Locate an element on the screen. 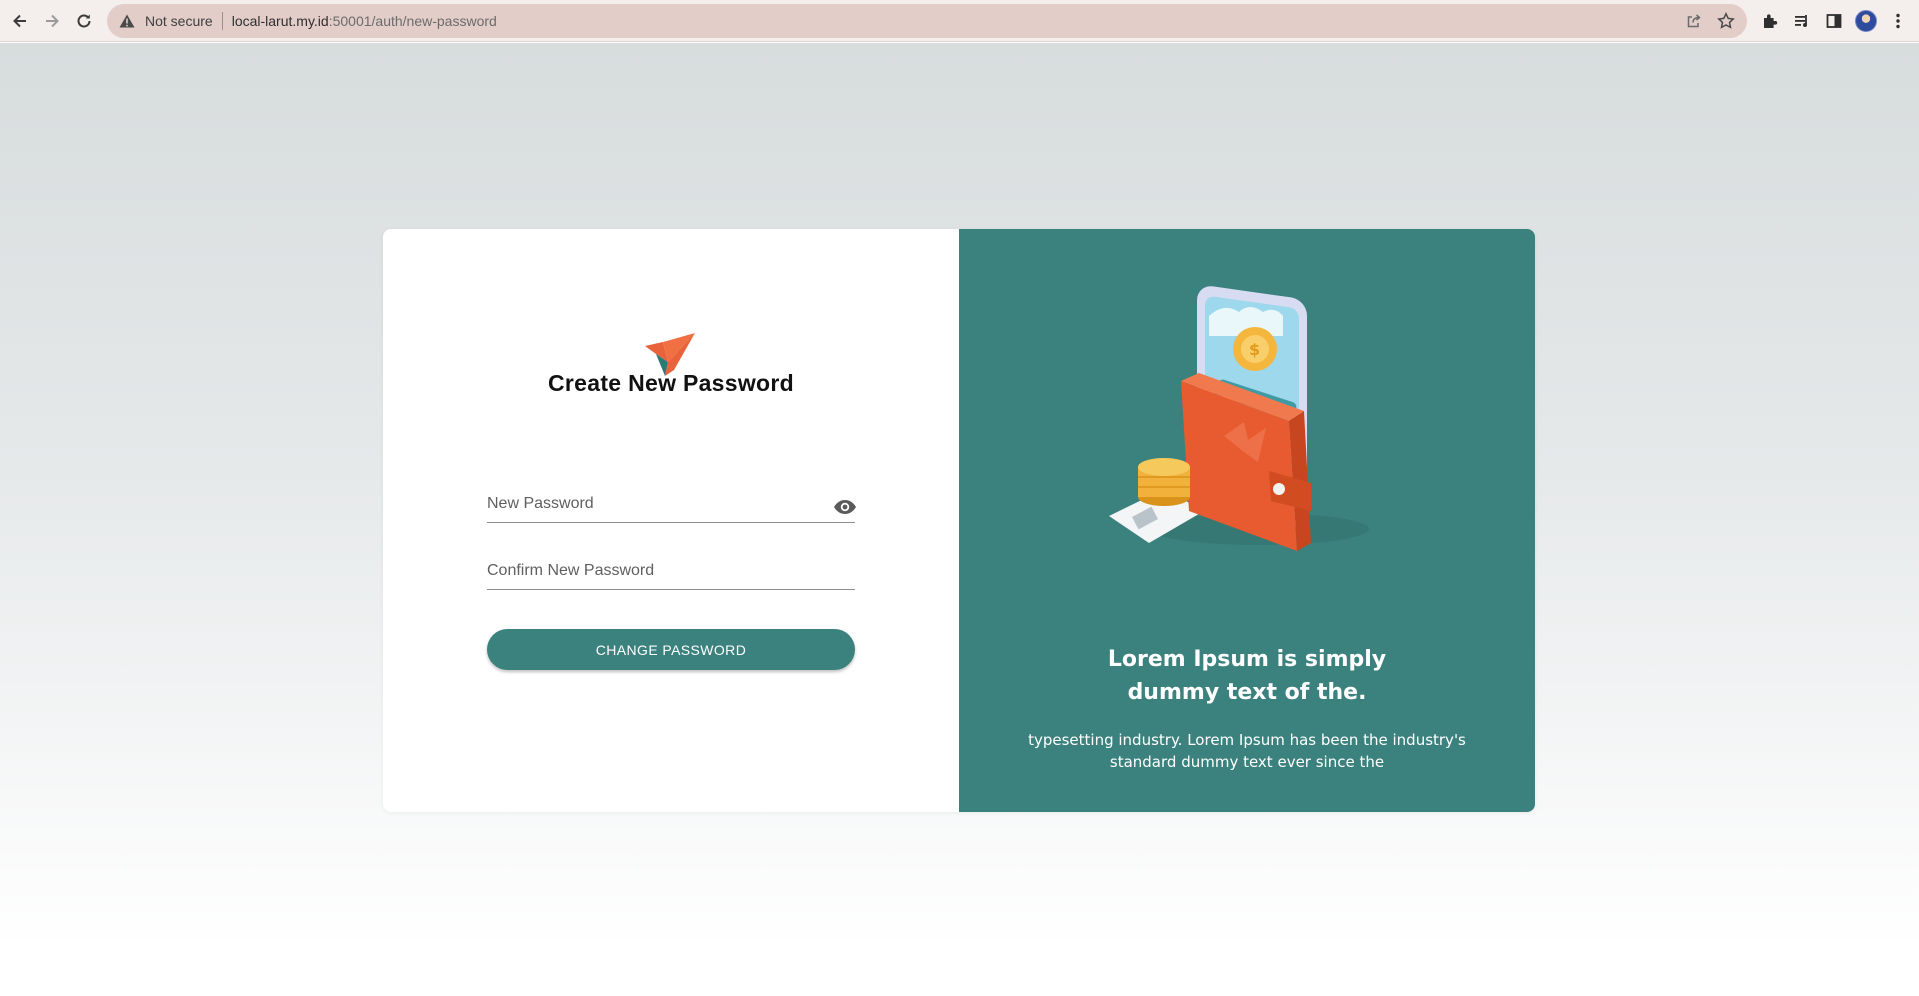 The height and width of the screenshot is (996, 1919). extensions-icon is located at coordinates (1770, 21).